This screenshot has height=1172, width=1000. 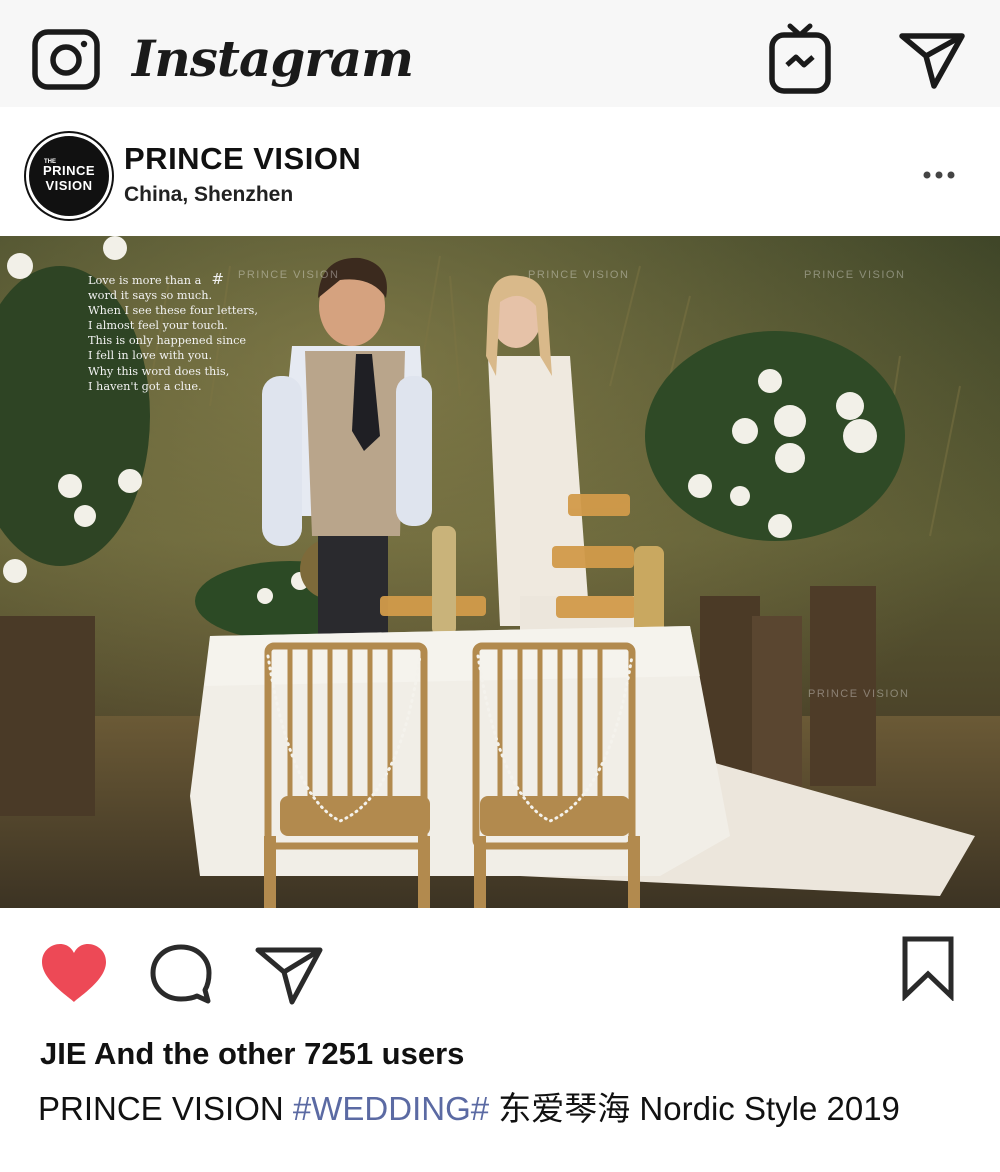 What do you see at coordinates (173, 311) in the screenshot?
I see `poem-line: When I see these four letters,` at bounding box center [173, 311].